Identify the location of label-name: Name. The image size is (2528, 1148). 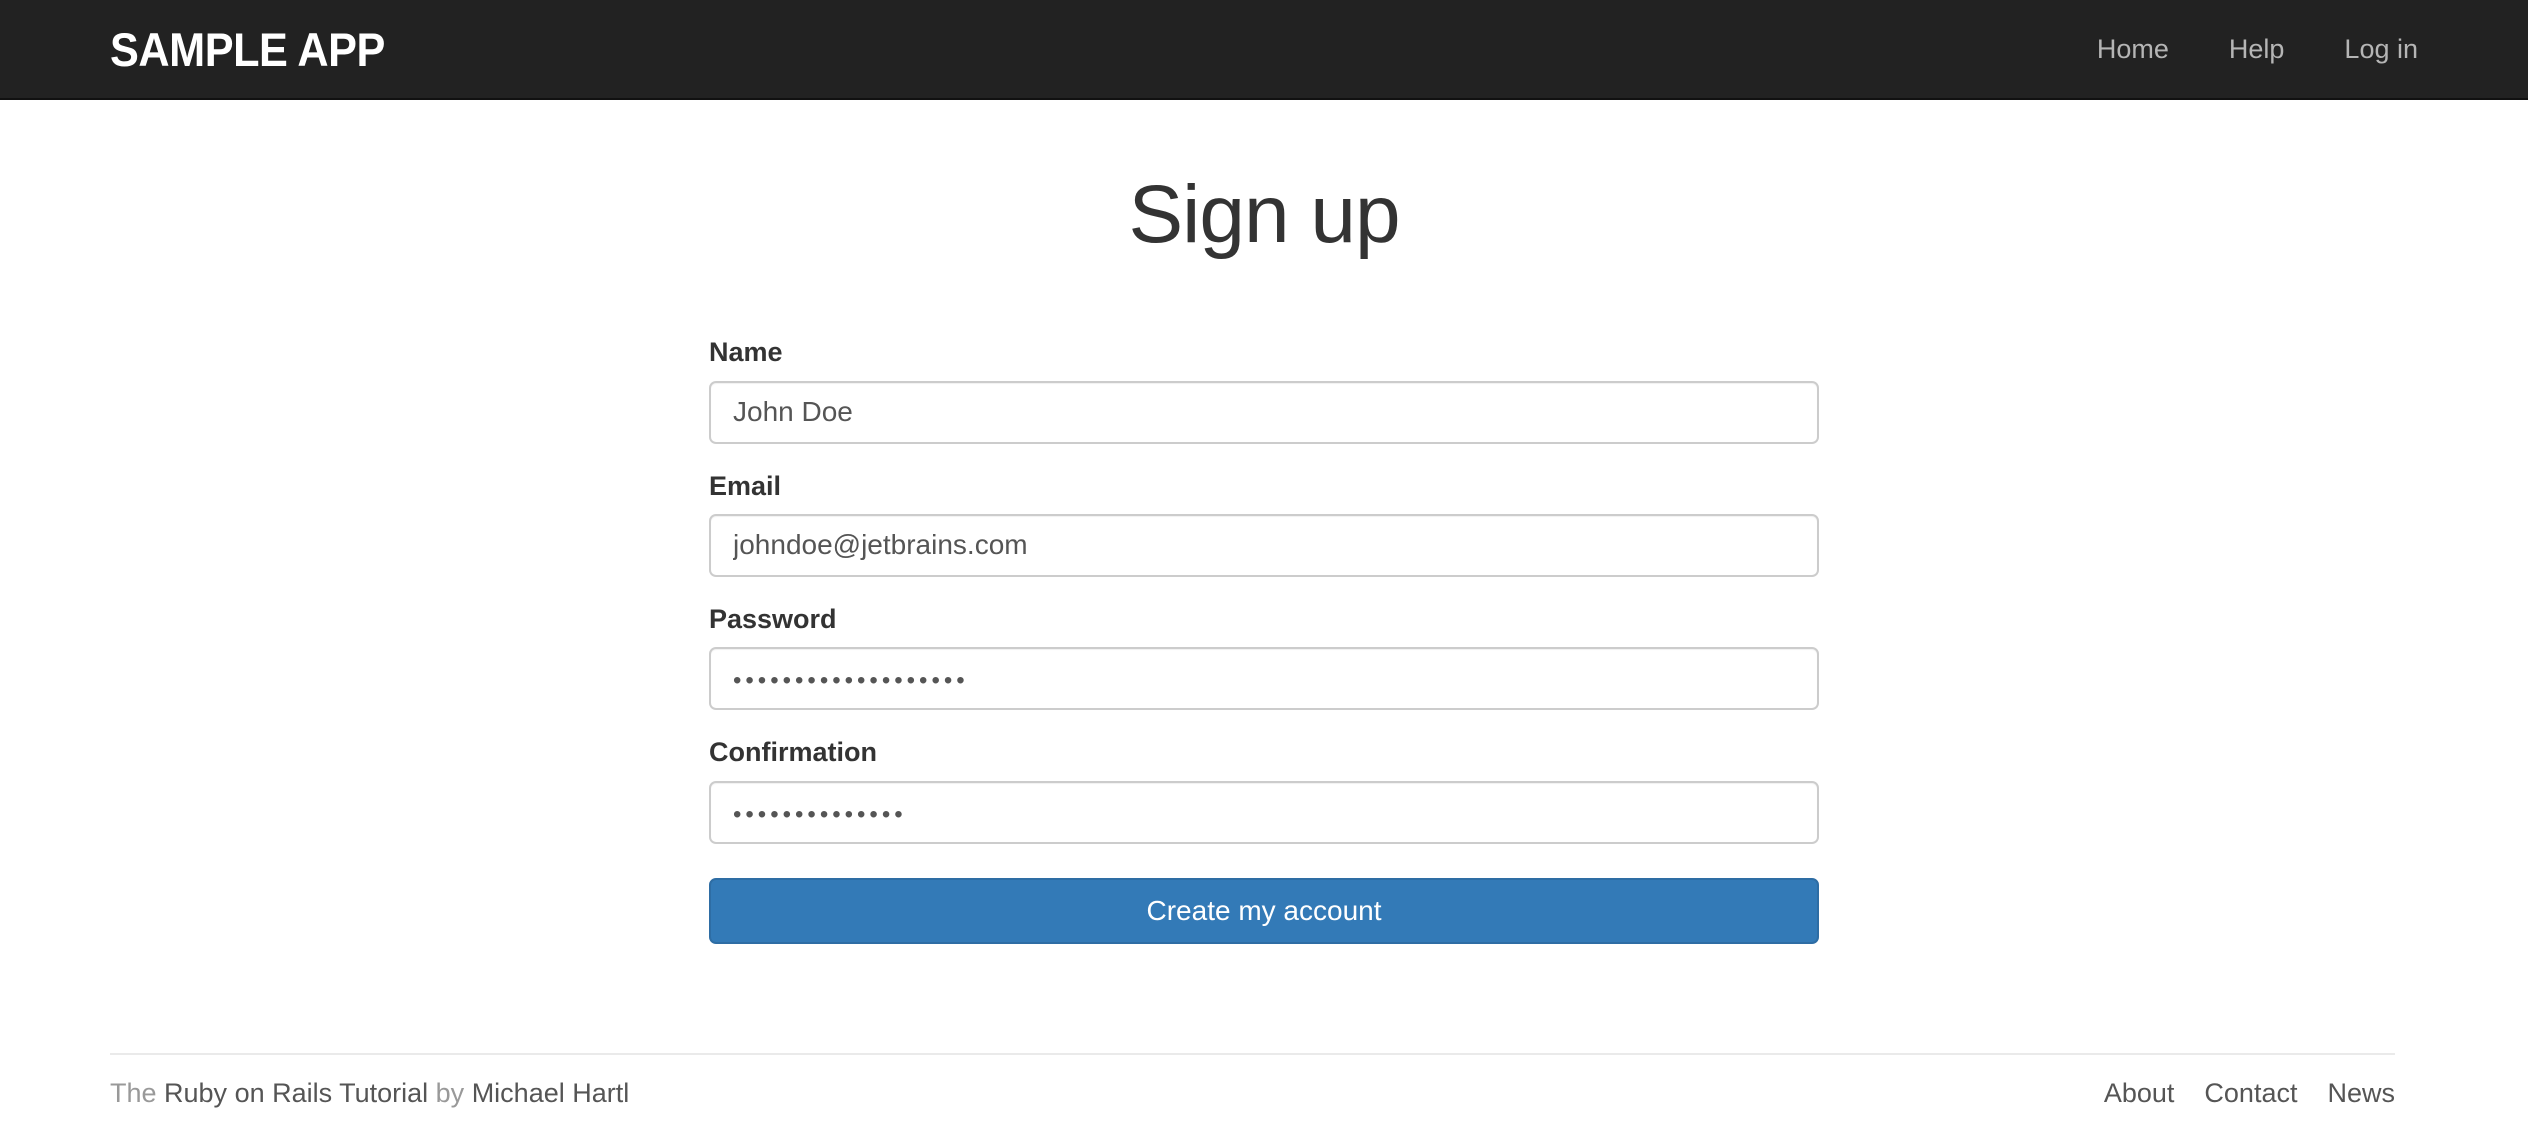
(746, 352).